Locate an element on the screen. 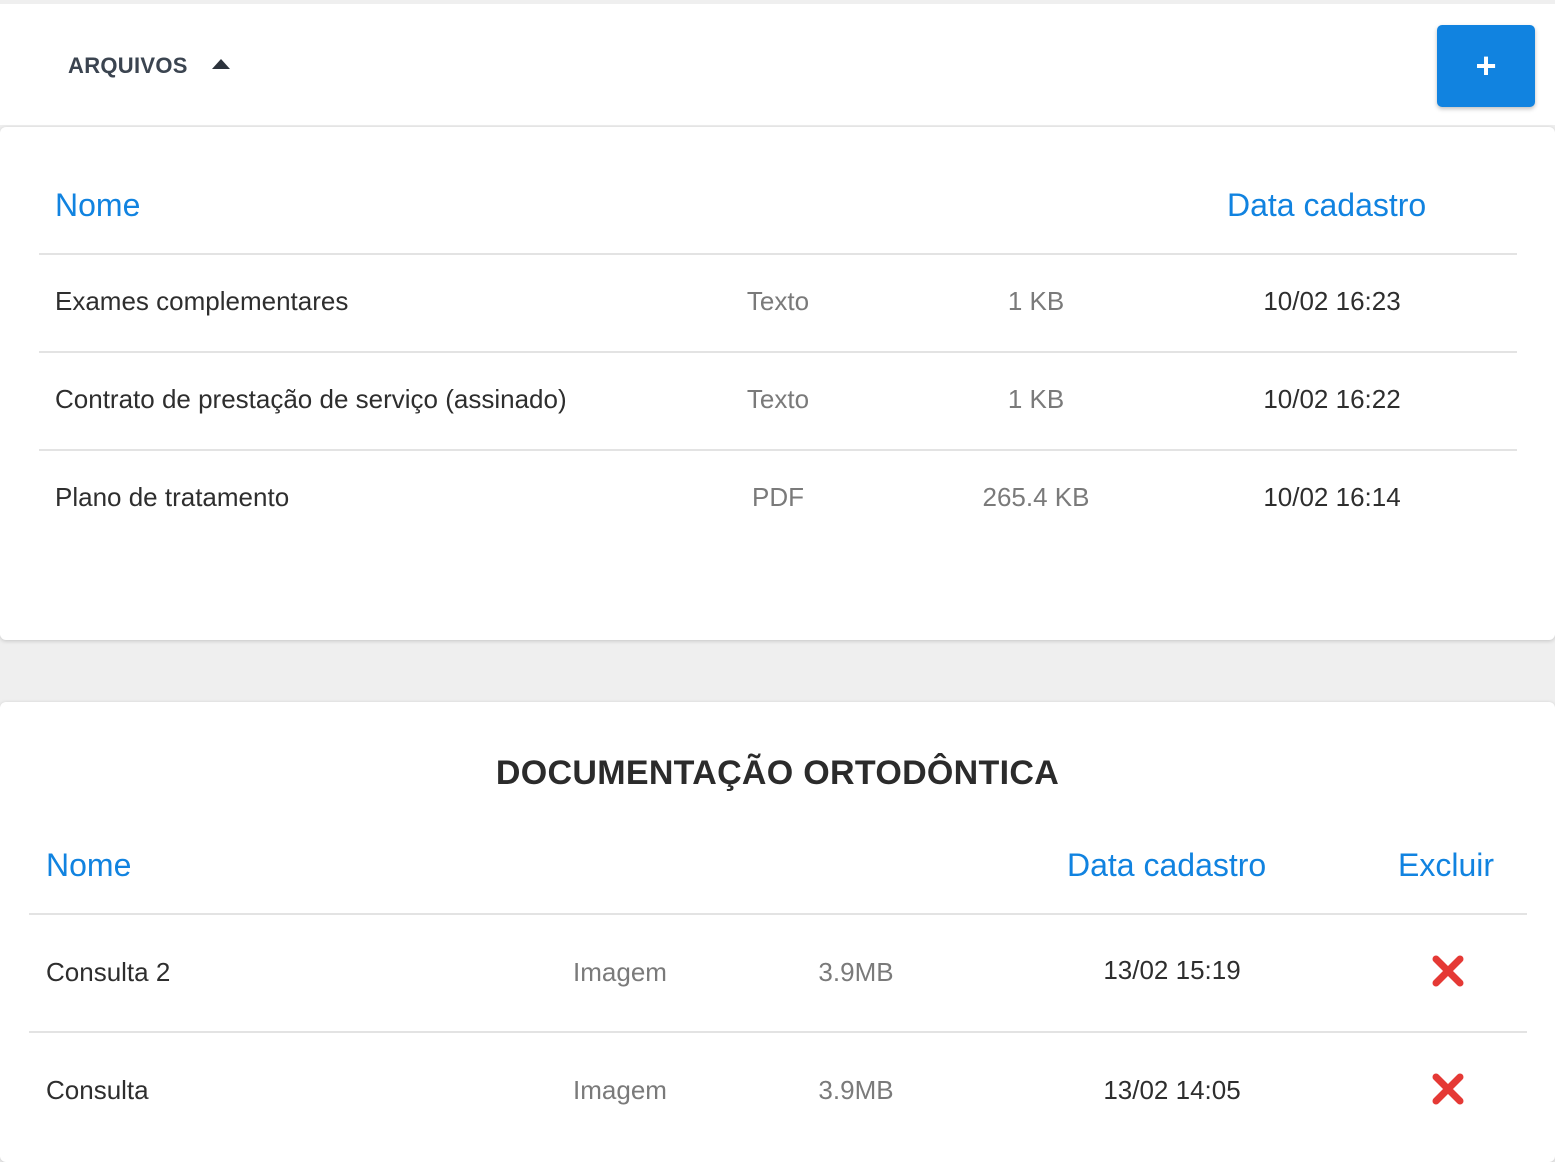  ortho-section-title: DOCUMENTAÇÃO ORTODÔNTICA is located at coordinates (777, 773).